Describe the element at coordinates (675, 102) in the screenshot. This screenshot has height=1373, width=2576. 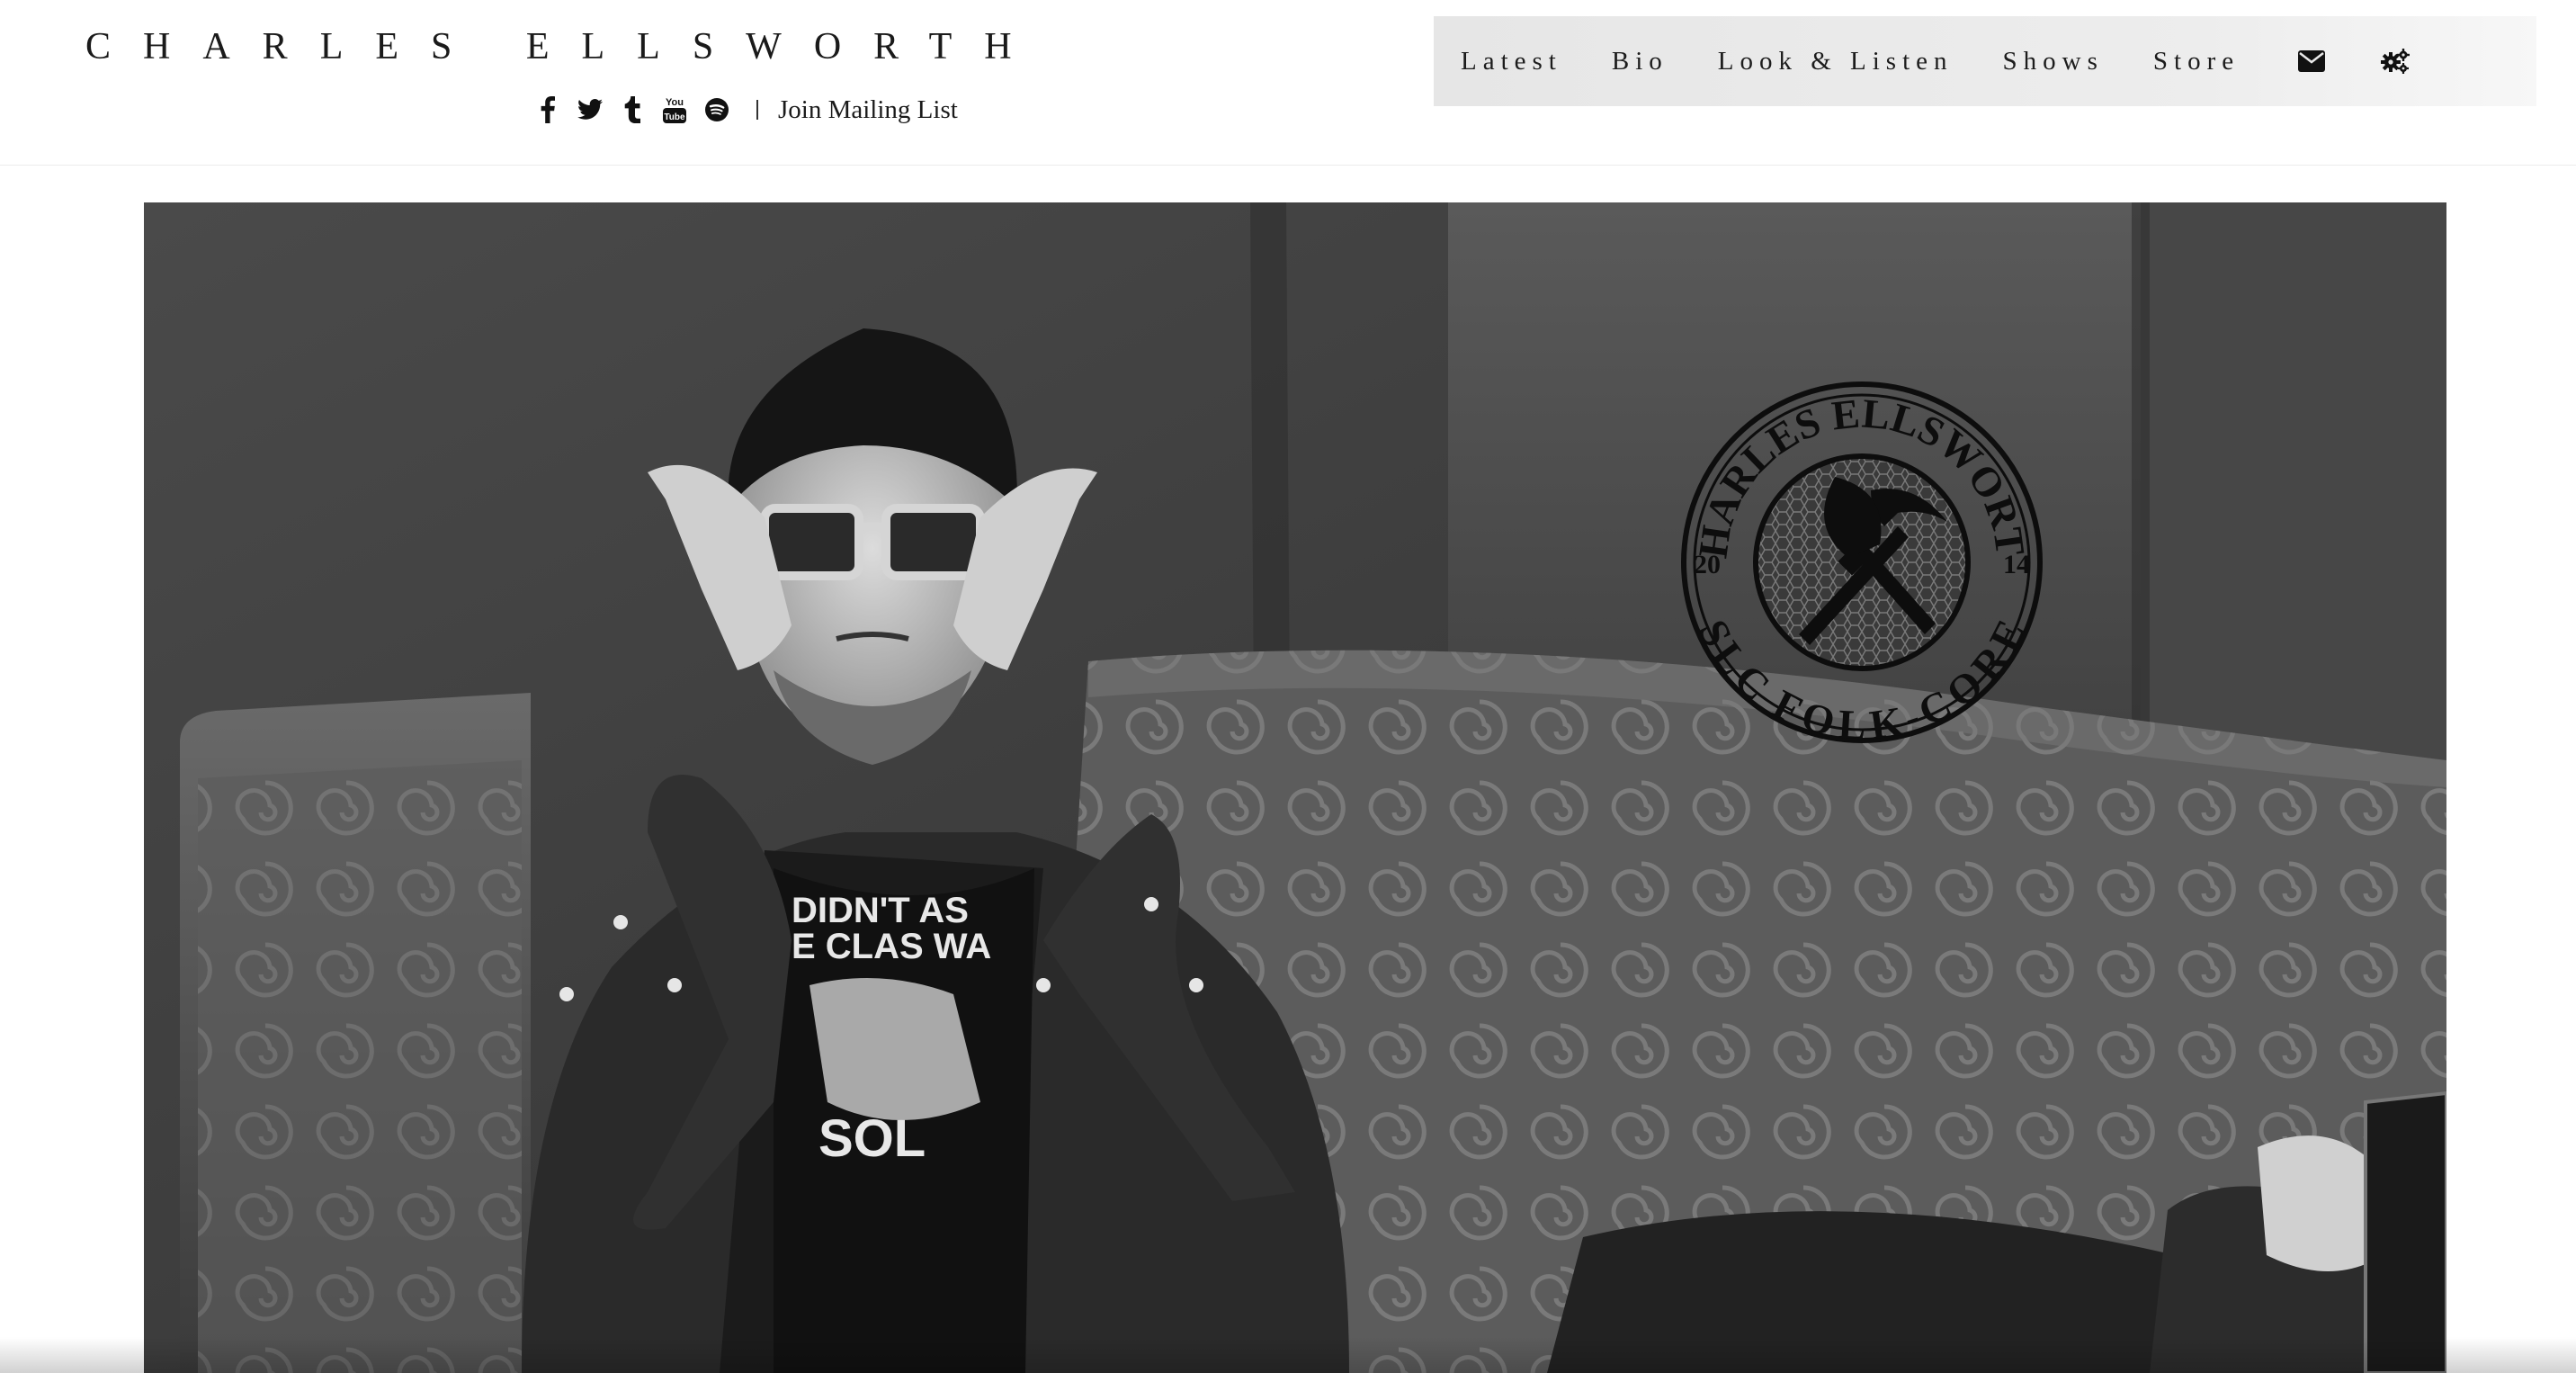
I see `youtube-glyph-top: You` at that location.